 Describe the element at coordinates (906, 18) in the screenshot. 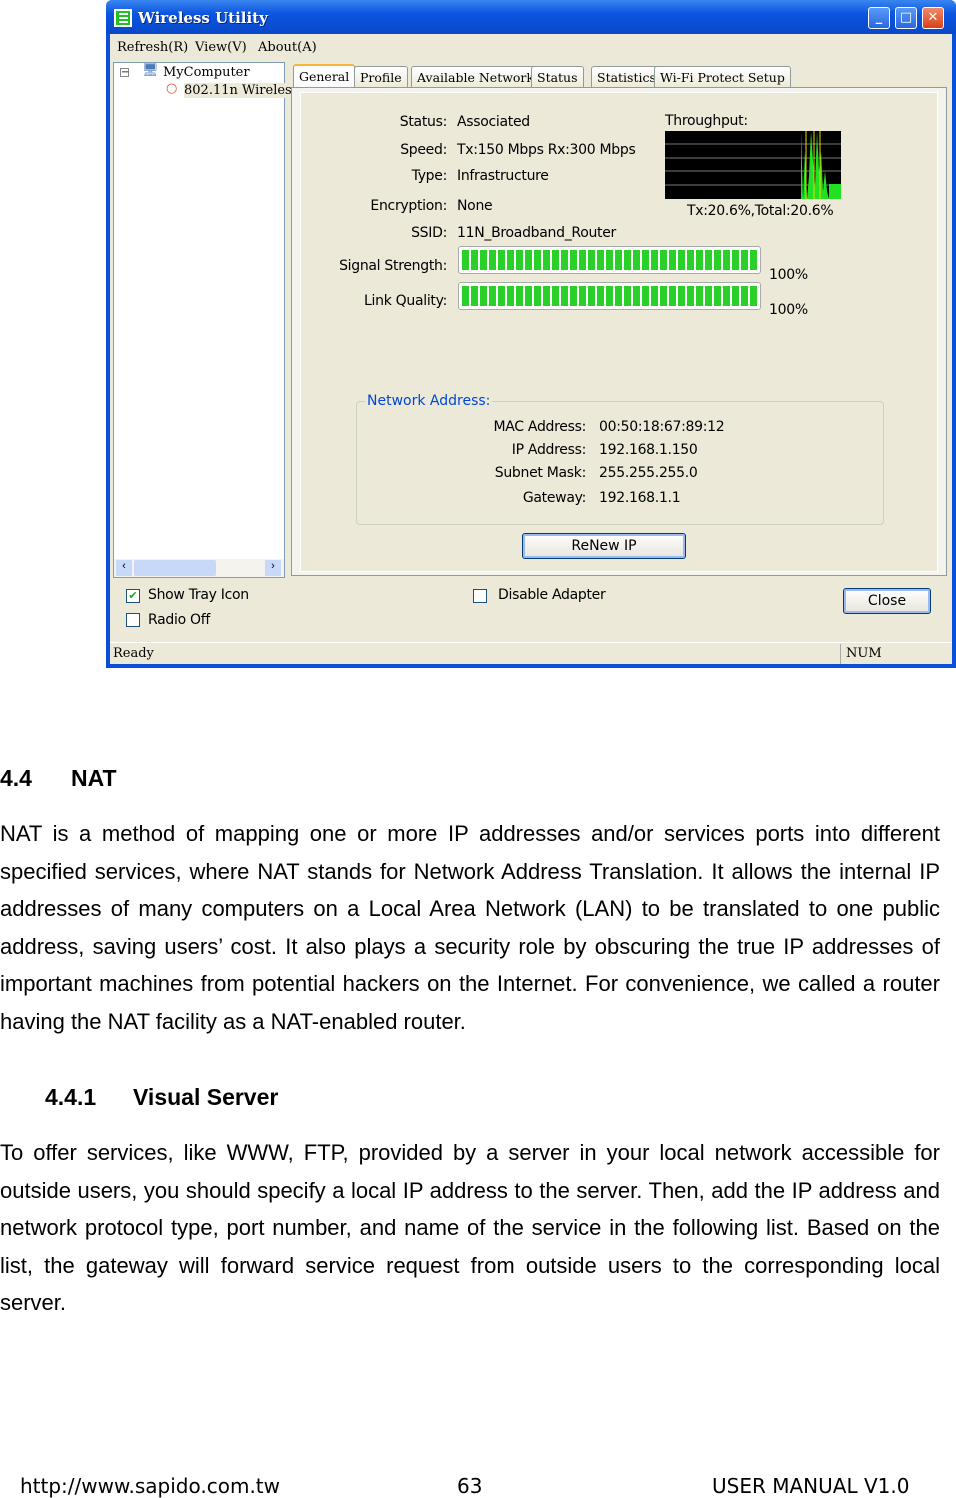

I see `maximize-button: □` at that location.